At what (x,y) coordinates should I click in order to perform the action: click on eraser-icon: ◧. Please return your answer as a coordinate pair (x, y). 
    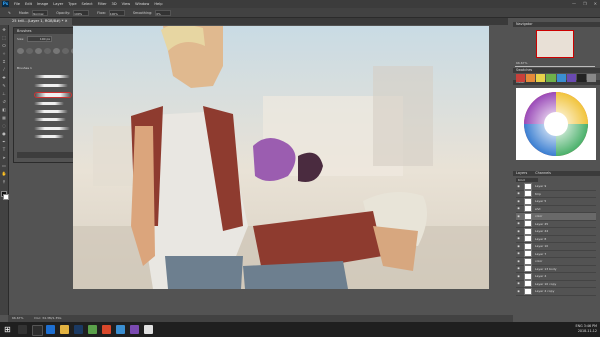
    Looking at the image, I should click on (4, 110).